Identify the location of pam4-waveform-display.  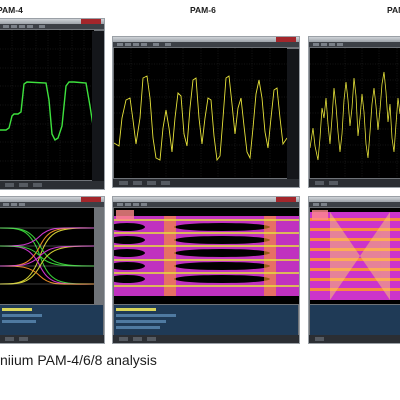
(47, 105).